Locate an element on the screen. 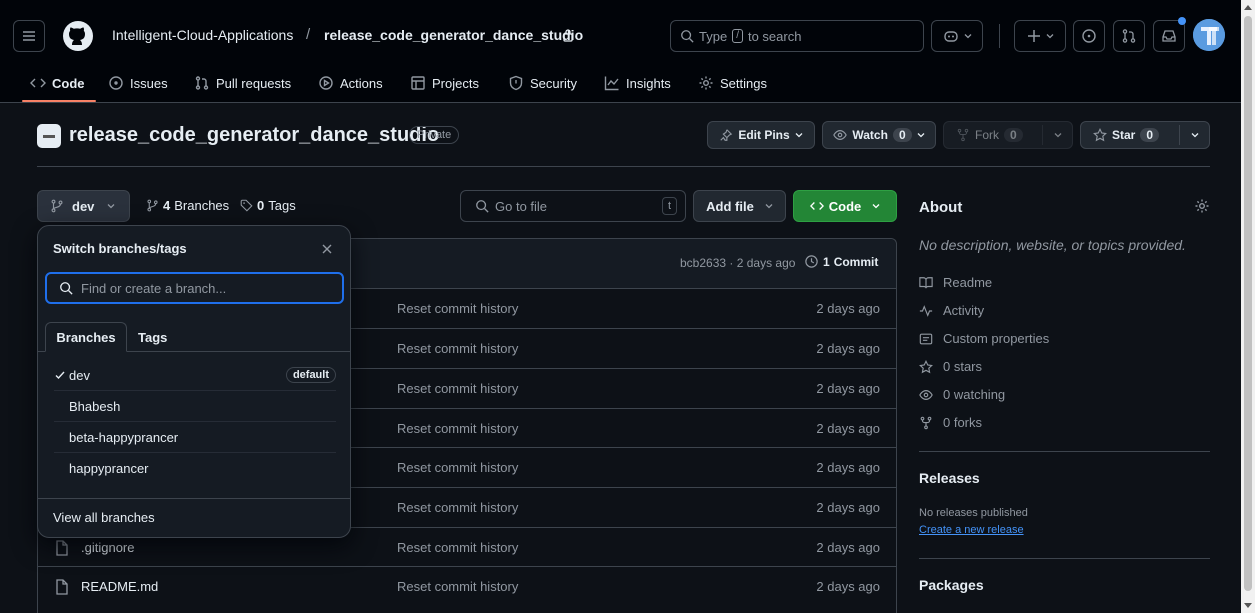 Image resolution: width=1255 pixels, height=613 pixels. avatar is located at coordinates (1209, 35).